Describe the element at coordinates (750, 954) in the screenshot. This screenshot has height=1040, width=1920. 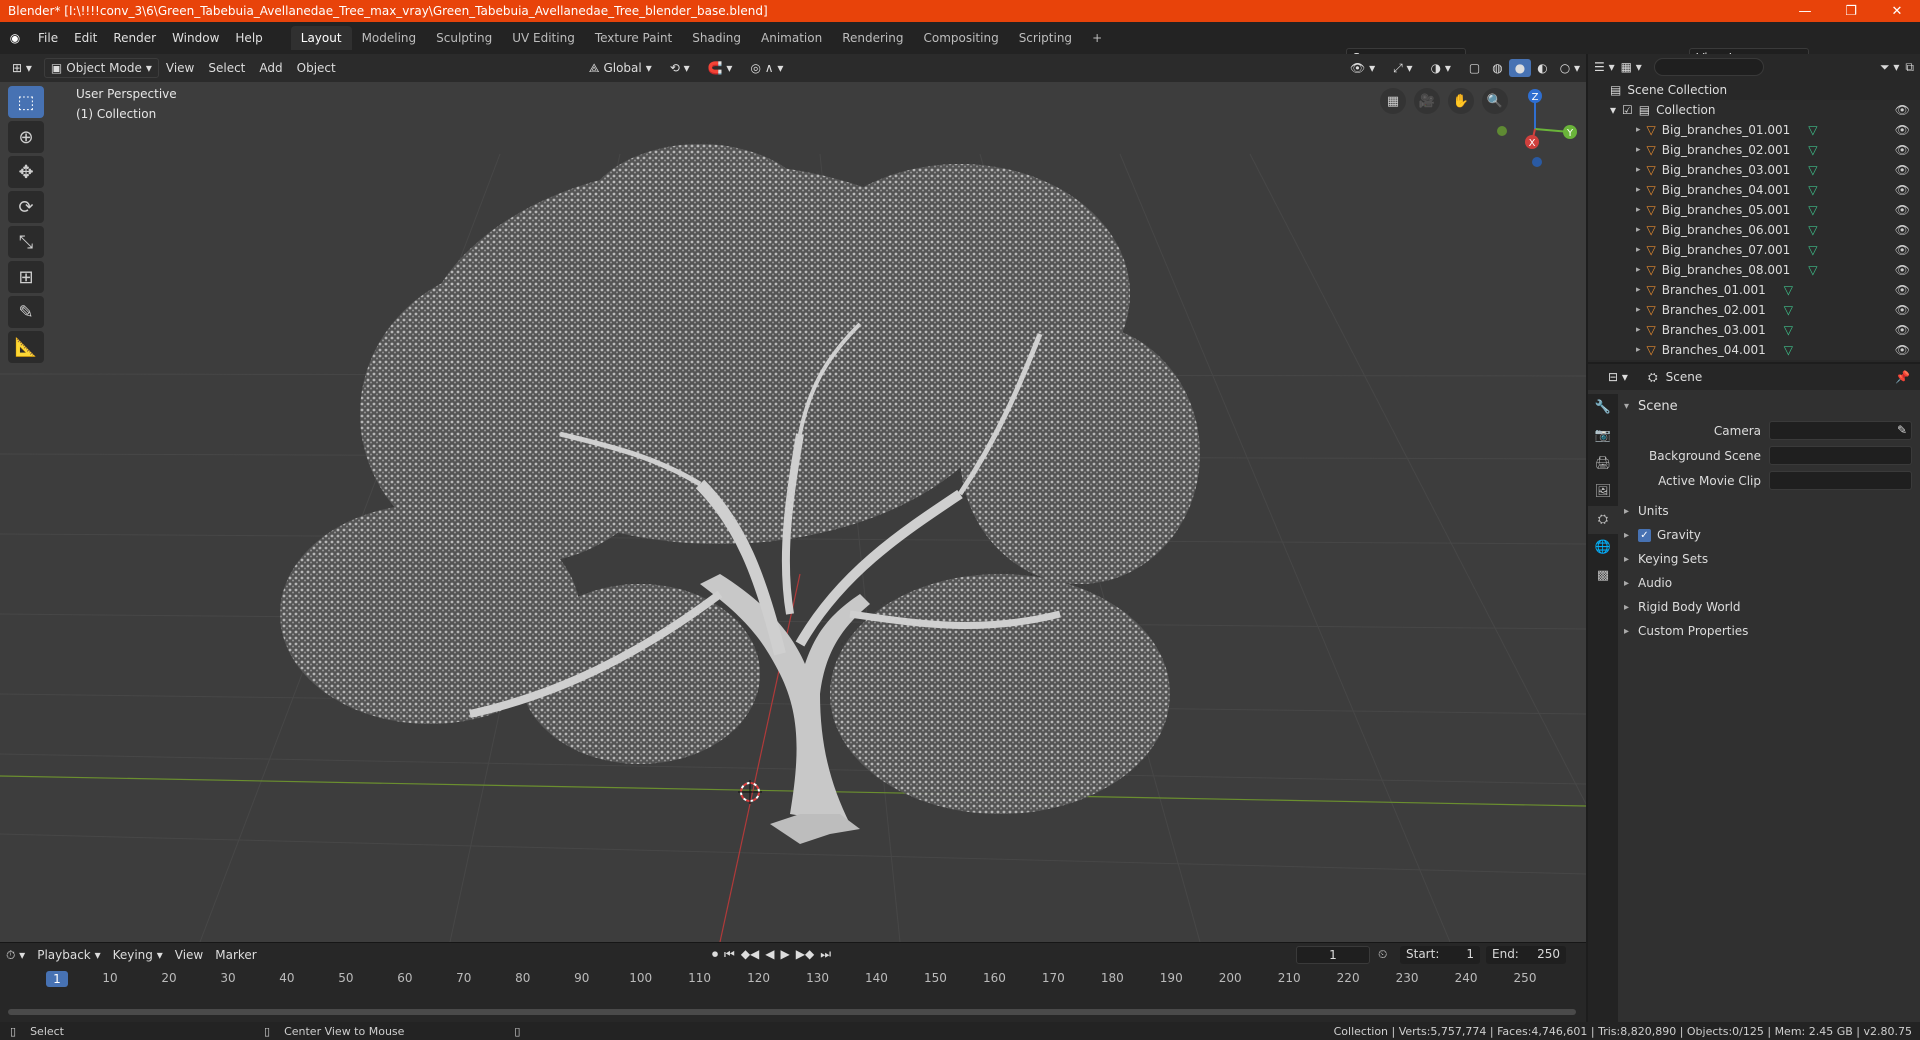
I see `prev-keyframe-icon: ◆◀` at that location.